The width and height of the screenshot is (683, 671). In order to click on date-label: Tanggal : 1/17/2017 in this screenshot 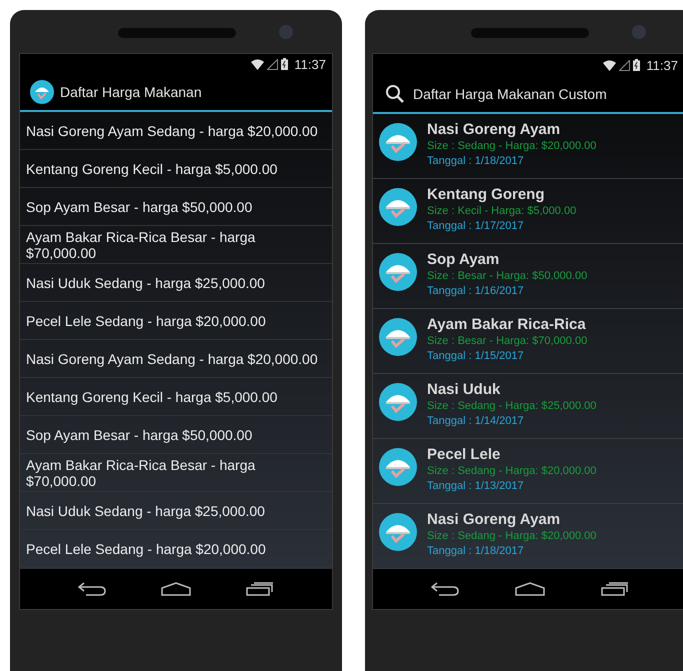, I will do `click(476, 226)`.